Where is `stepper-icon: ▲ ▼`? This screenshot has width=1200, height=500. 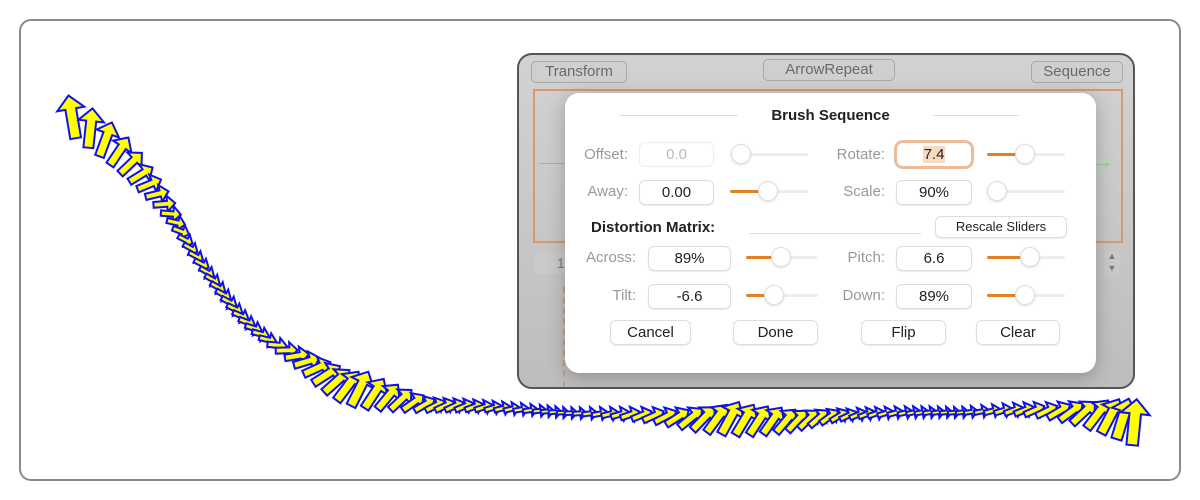
stepper-icon: ▲ ▼ is located at coordinates (1112, 263).